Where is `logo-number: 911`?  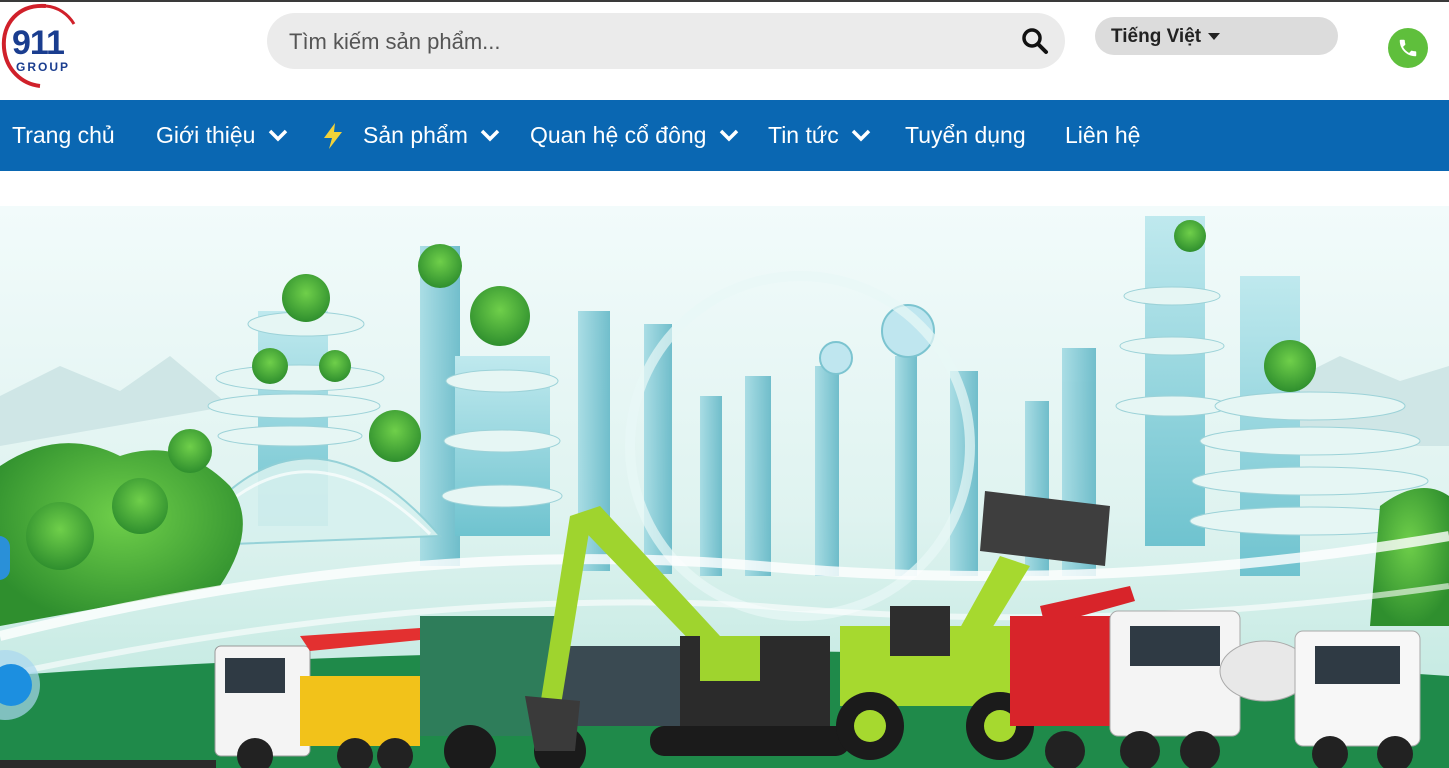 logo-number: 911 is located at coordinates (38, 43).